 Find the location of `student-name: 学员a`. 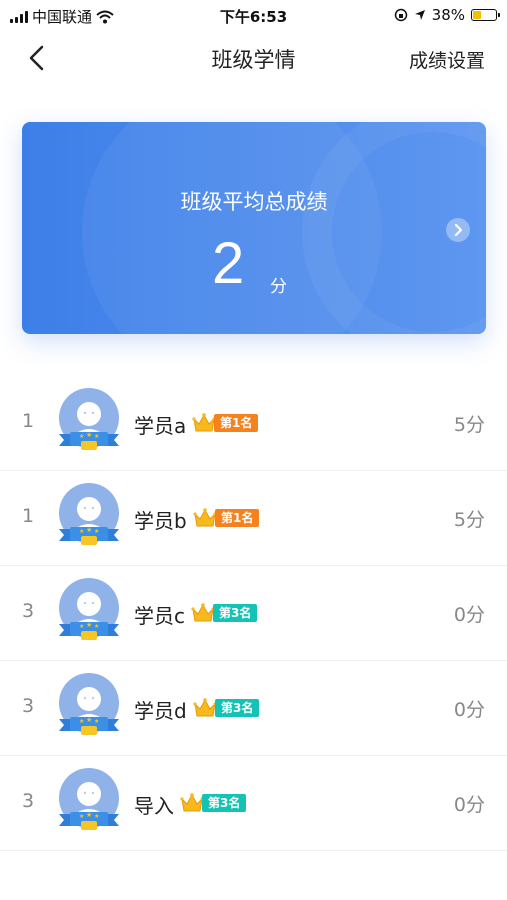

student-name: 学员a is located at coordinates (160, 426).